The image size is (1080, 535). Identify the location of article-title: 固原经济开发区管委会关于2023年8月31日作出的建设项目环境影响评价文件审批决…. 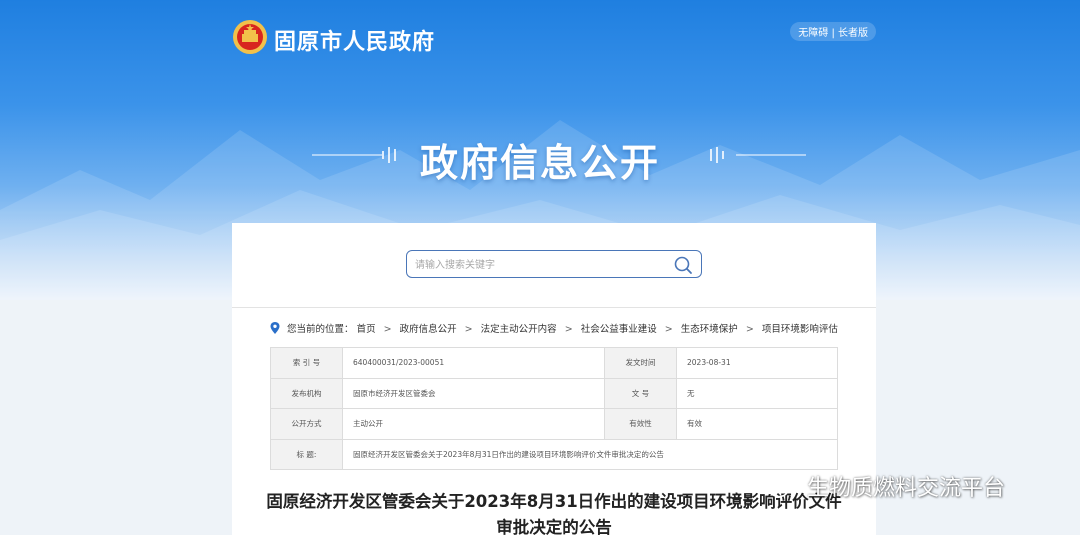
(554, 513).